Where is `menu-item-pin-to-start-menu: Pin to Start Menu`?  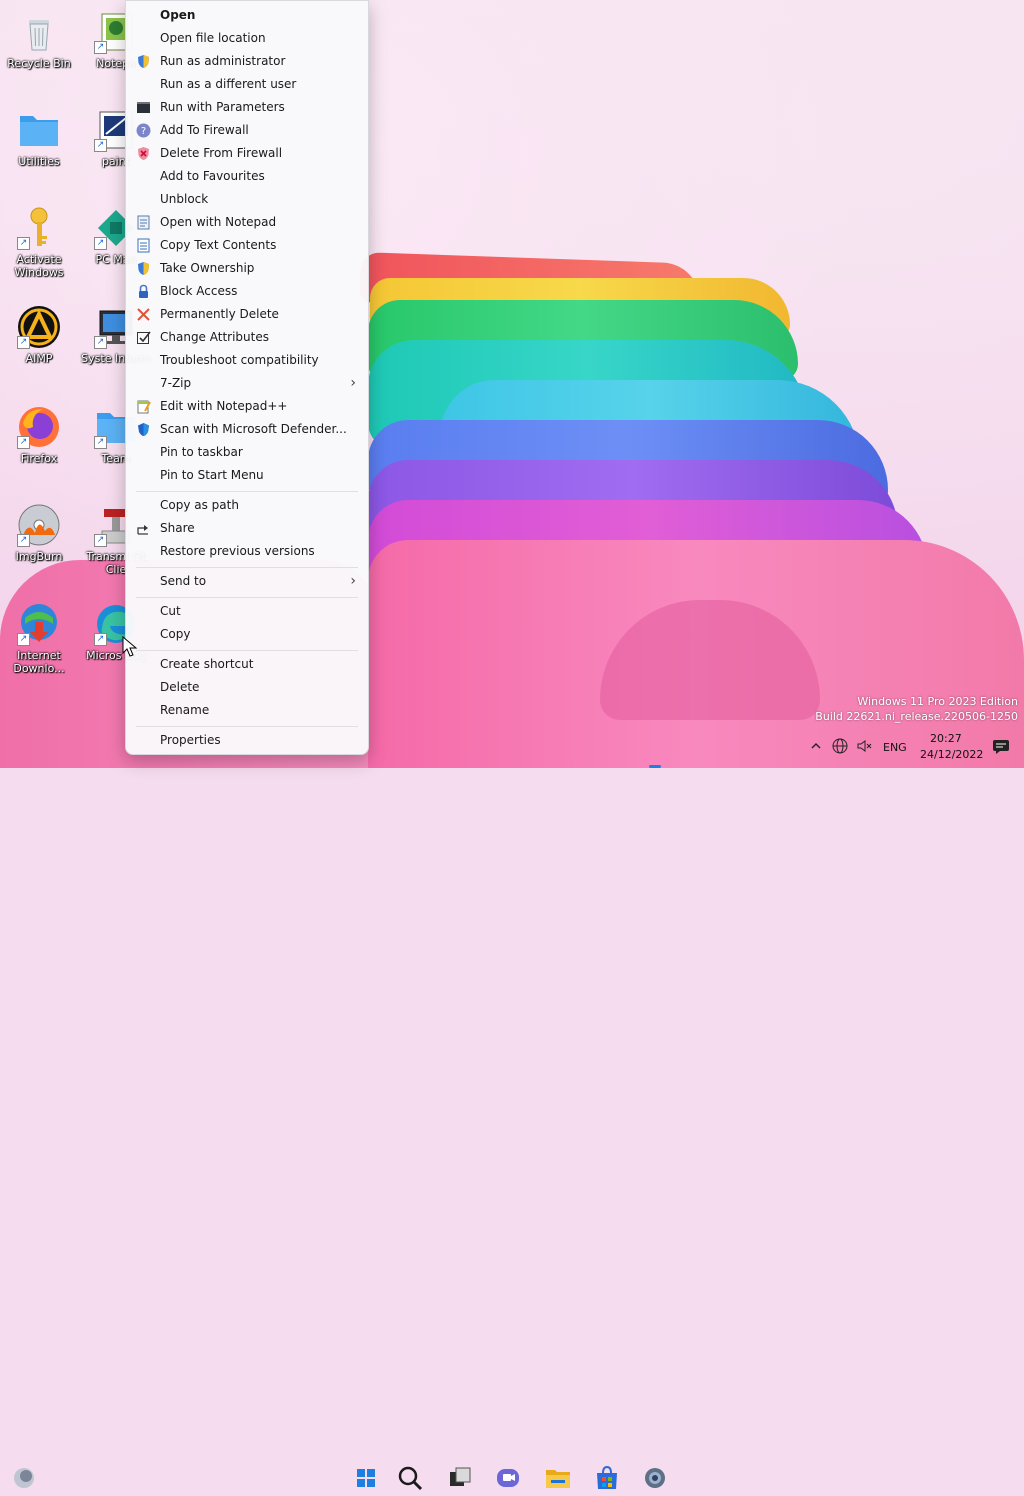 menu-item-pin-to-start-menu: Pin to Start Menu is located at coordinates (247, 475).